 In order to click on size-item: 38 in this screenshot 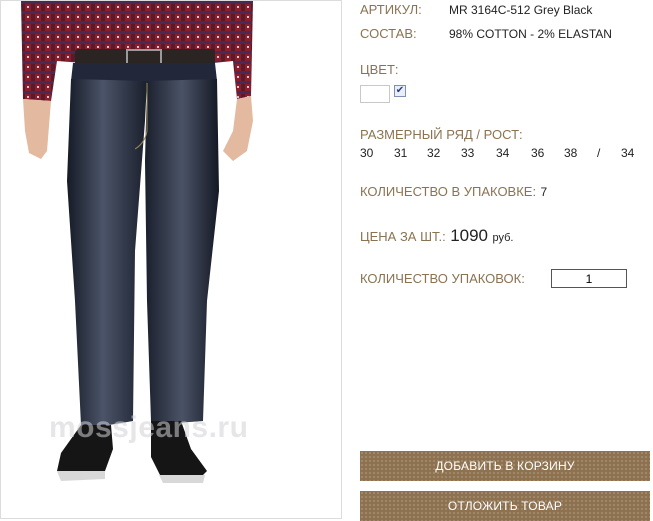, I will do `click(571, 153)`.